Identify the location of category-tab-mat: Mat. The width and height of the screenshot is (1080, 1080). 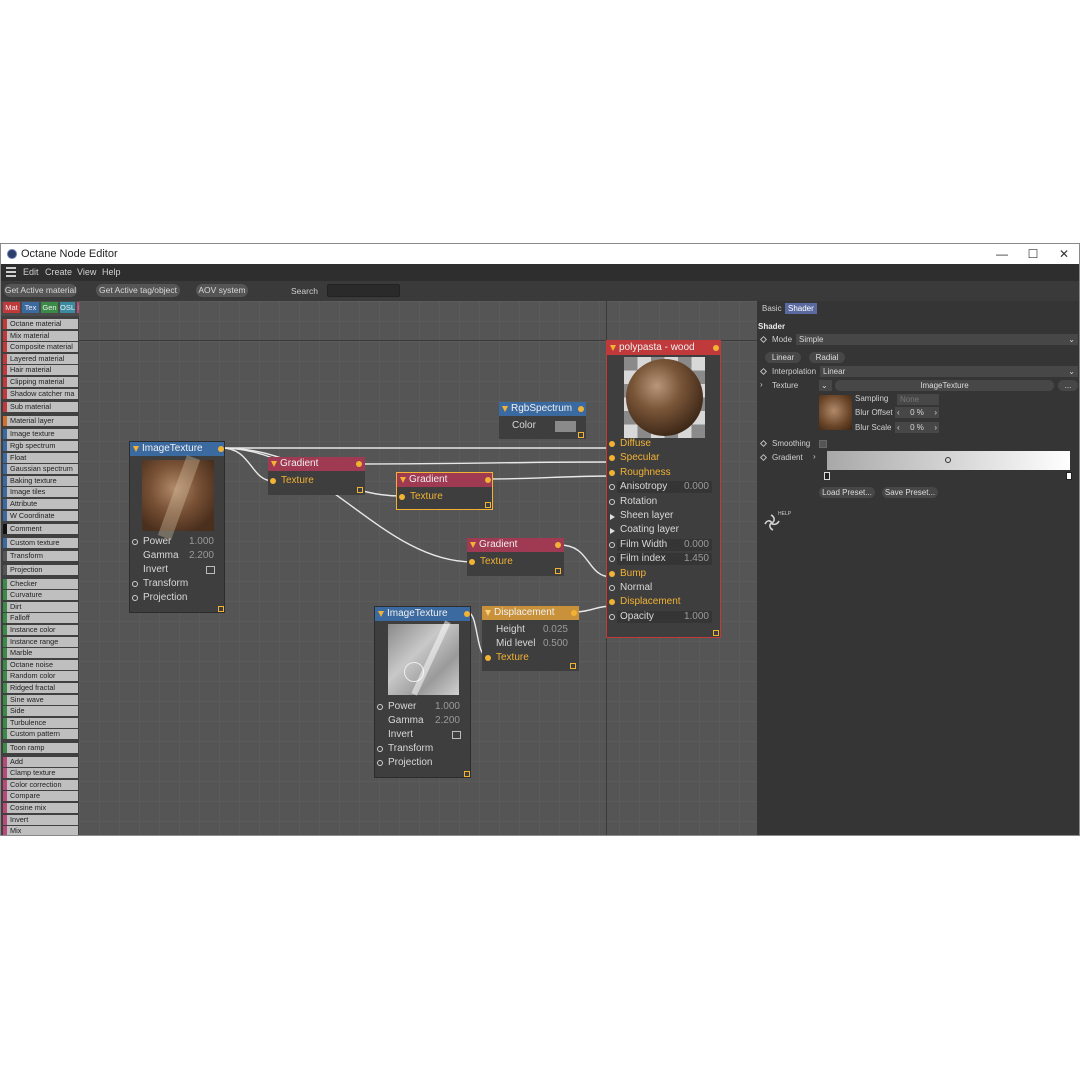
(11, 307).